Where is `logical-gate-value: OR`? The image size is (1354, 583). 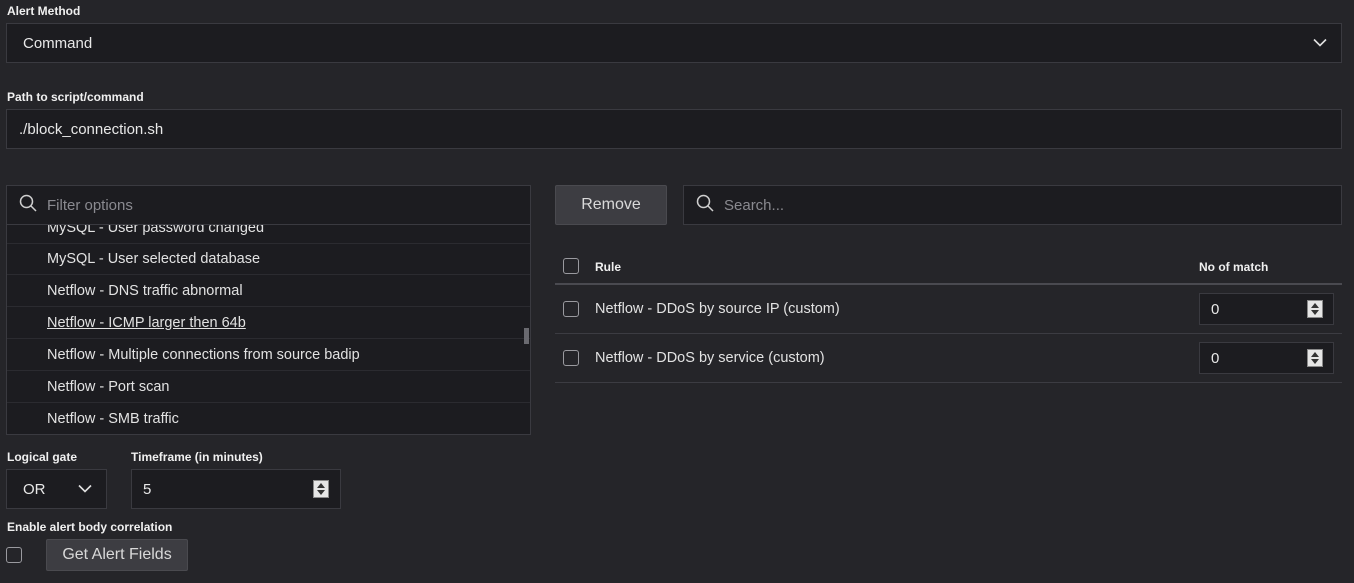
logical-gate-value: OR is located at coordinates (34, 489).